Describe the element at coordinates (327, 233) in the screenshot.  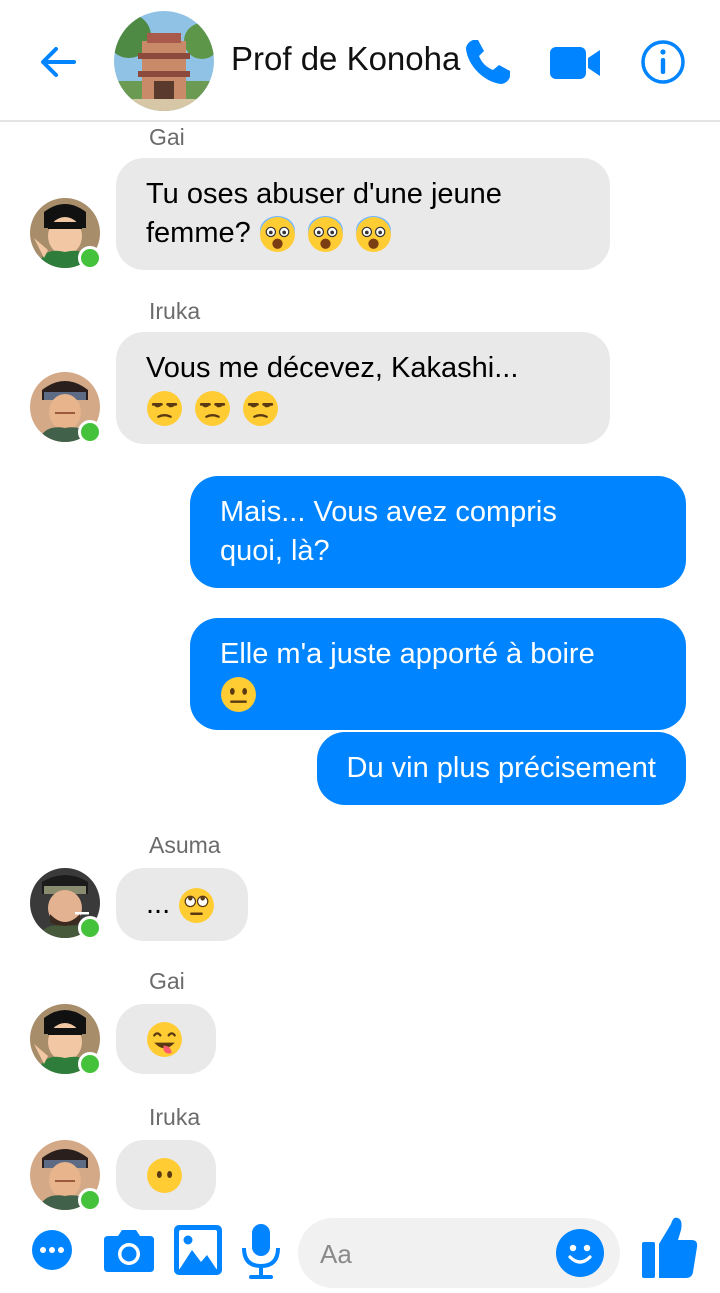
I see `fearful-face-emoji` at that location.